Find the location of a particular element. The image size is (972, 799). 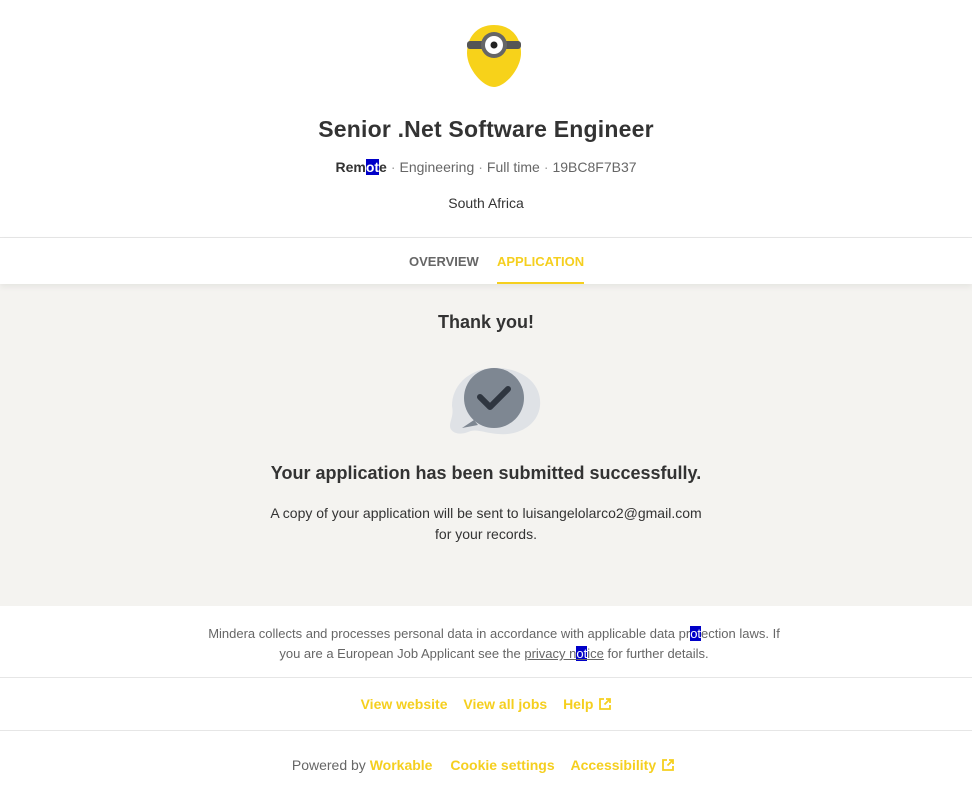

job-workplace: Remote is located at coordinates (361, 167).